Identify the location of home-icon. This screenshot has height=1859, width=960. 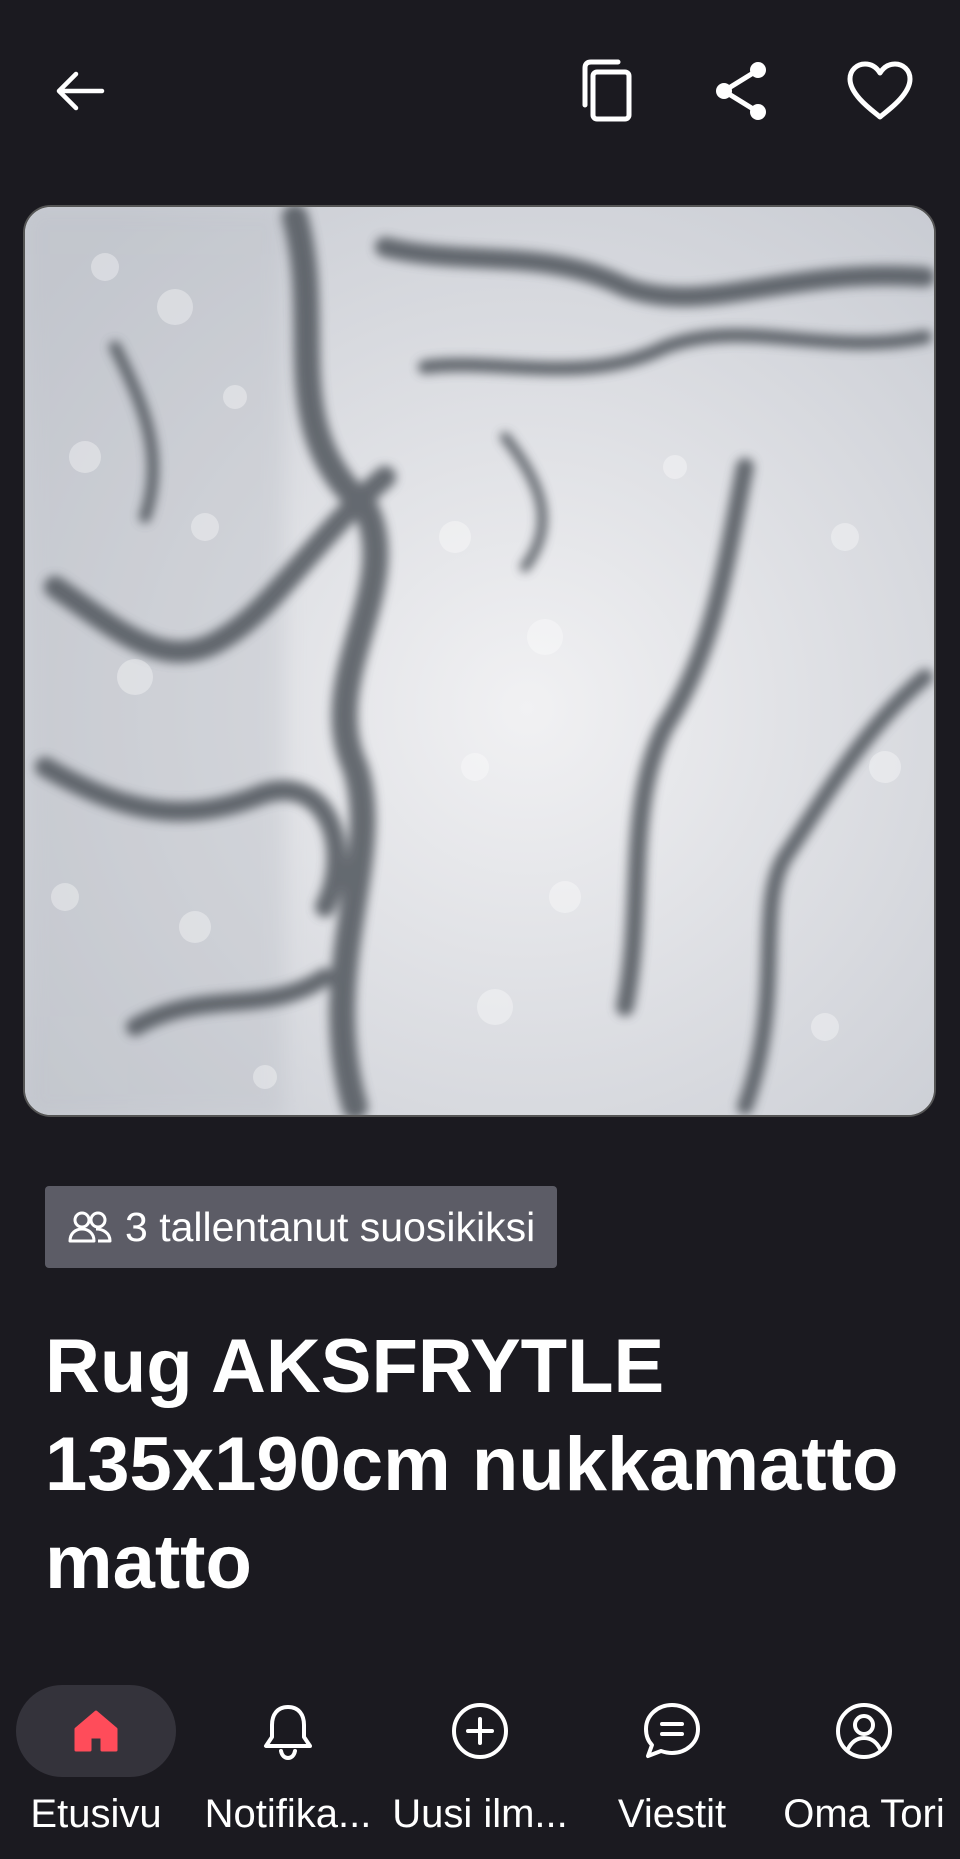
(96, 1731).